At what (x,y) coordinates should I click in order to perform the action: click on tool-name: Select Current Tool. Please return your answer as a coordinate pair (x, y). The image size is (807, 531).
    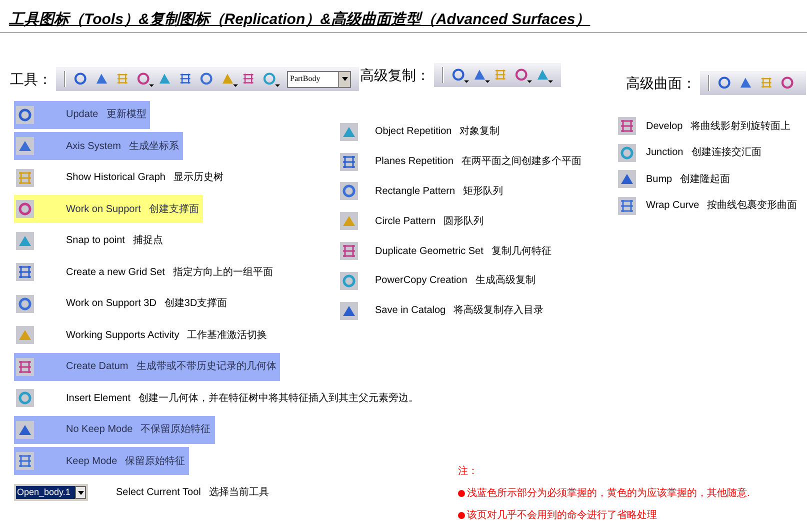
    Looking at the image, I should click on (158, 493).